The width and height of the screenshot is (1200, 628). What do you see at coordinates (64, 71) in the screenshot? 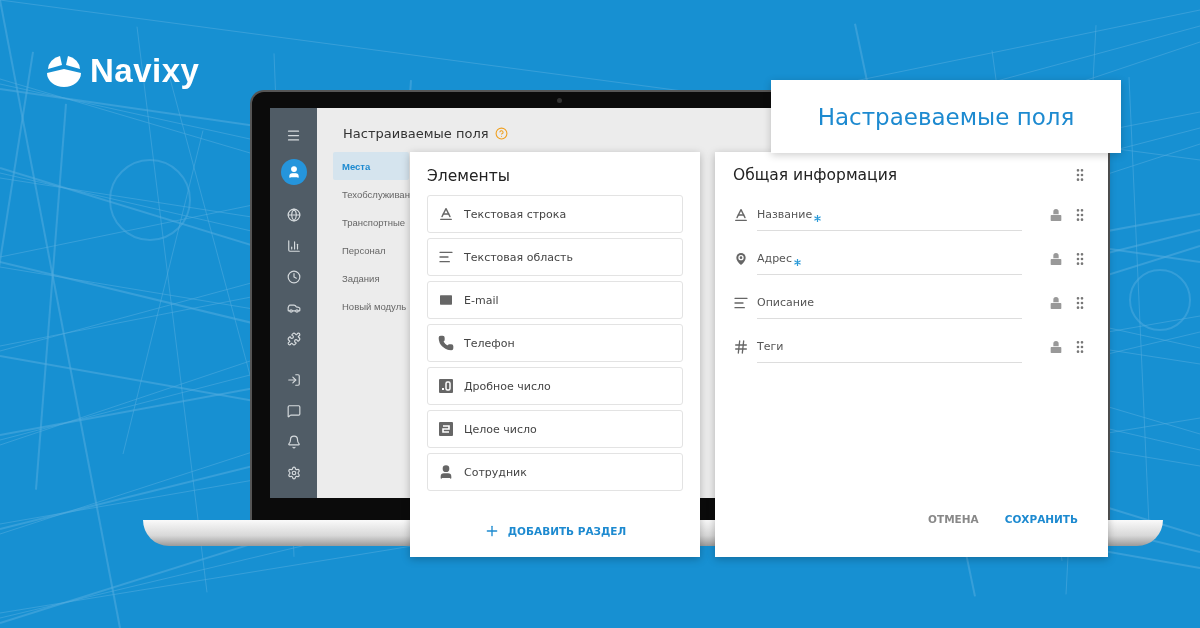
I see `logo-icon` at bounding box center [64, 71].